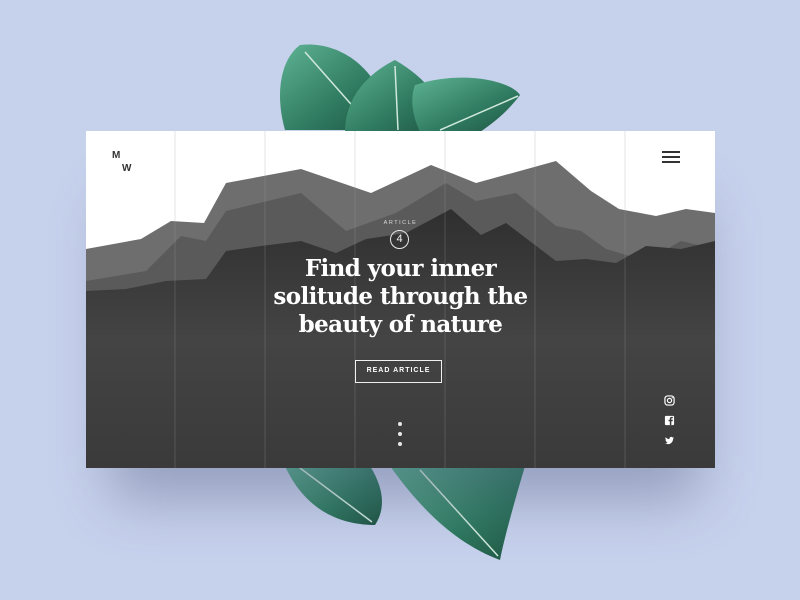 This screenshot has width=800, height=600. What do you see at coordinates (669, 420) in the screenshot?
I see `facebook-icon` at bounding box center [669, 420].